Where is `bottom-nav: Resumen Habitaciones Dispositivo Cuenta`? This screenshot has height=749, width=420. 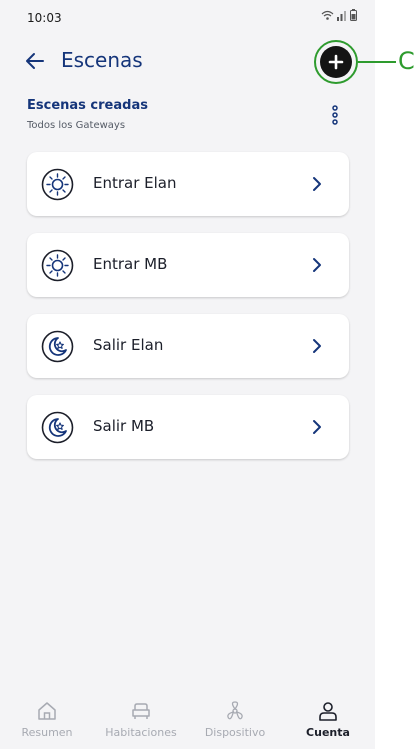
bottom-nav: Resumen Habitaciones Dispositivo Cuenta is located at coordinates (187, 721).